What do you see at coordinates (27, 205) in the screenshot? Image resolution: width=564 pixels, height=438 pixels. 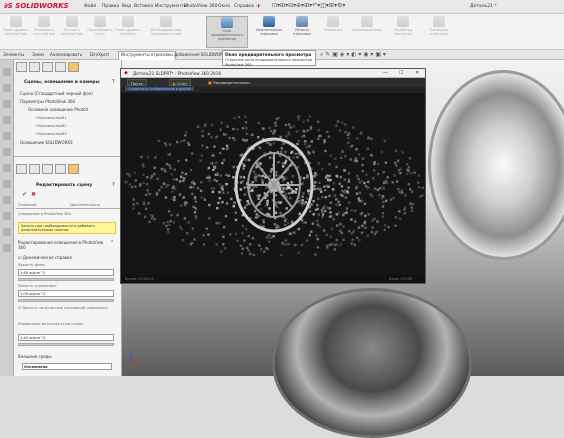 I see `subtab-basic: Основной` at bounding box center [27, 205].